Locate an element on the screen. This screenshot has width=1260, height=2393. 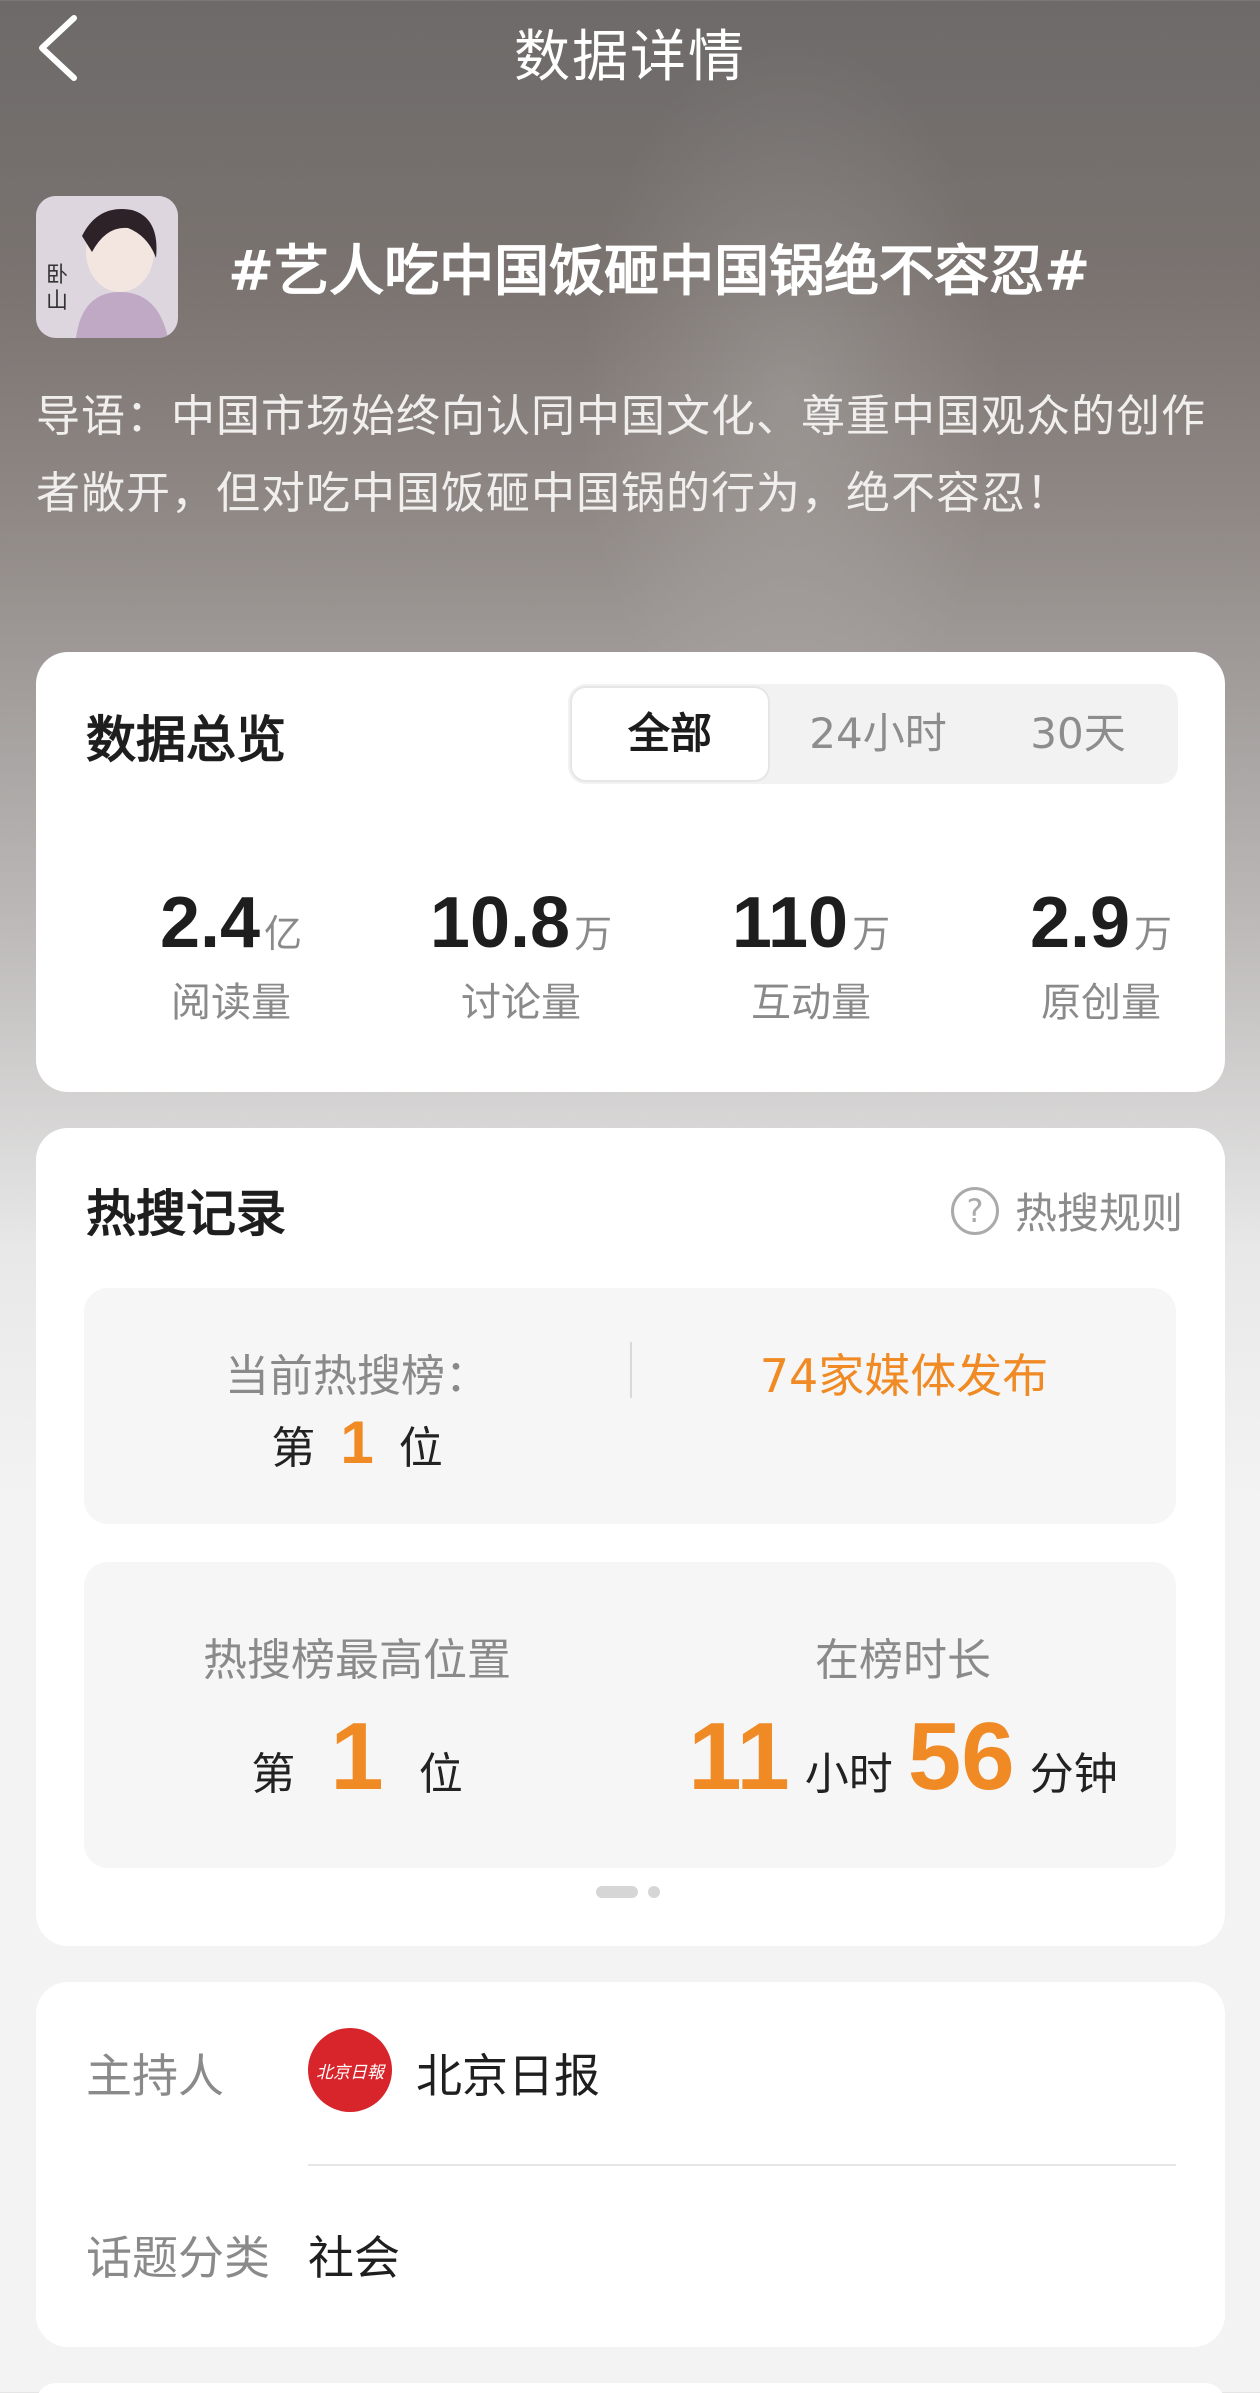
hot-search-rules-link: ? 热搜规则 is located at coordinates (1066, 1210).